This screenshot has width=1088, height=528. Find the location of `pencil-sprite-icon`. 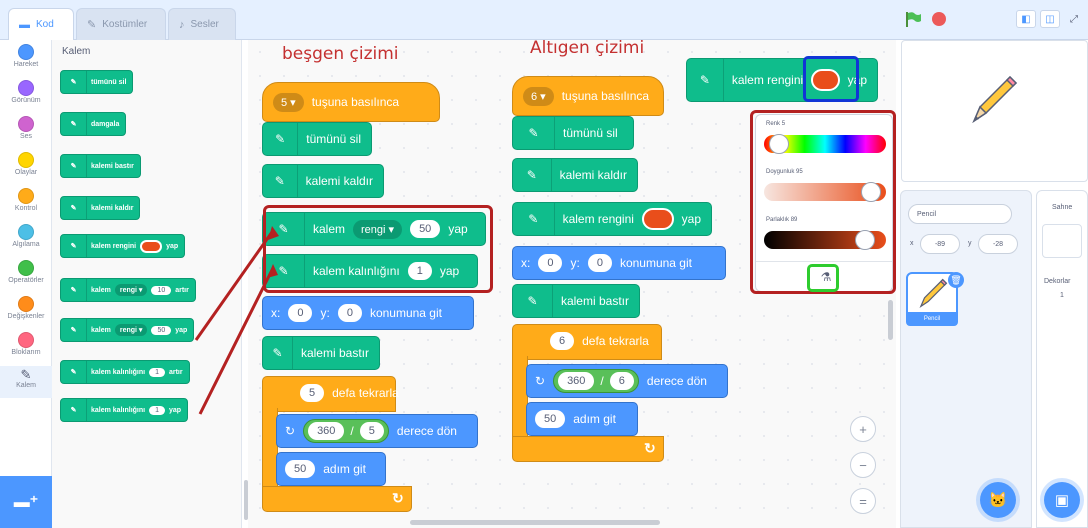

pencil-sprite-icon is located at coordinates (995, 99).